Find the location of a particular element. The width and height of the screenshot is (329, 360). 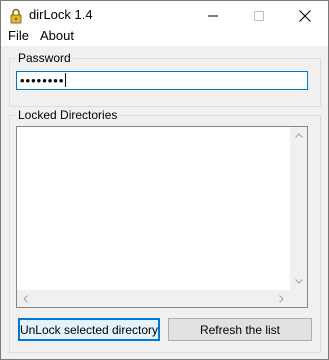

chevron-down-icon is located at coordinates (298, 281).